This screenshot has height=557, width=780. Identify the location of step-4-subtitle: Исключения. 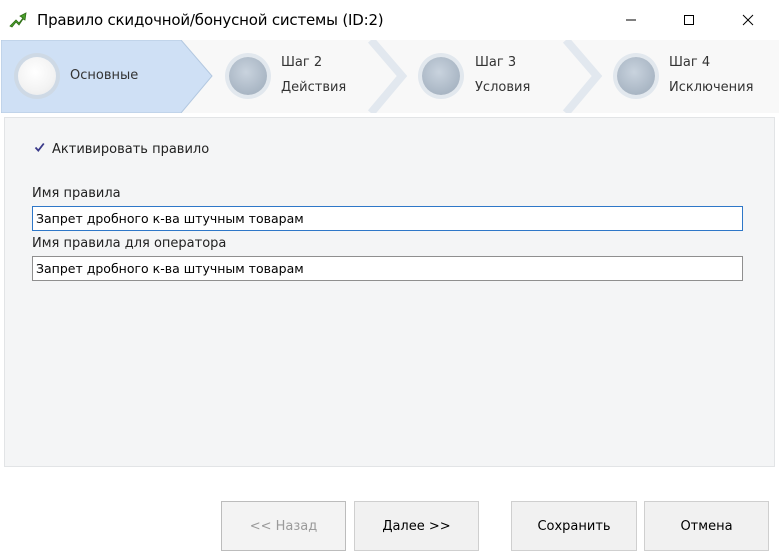
(711, 87).